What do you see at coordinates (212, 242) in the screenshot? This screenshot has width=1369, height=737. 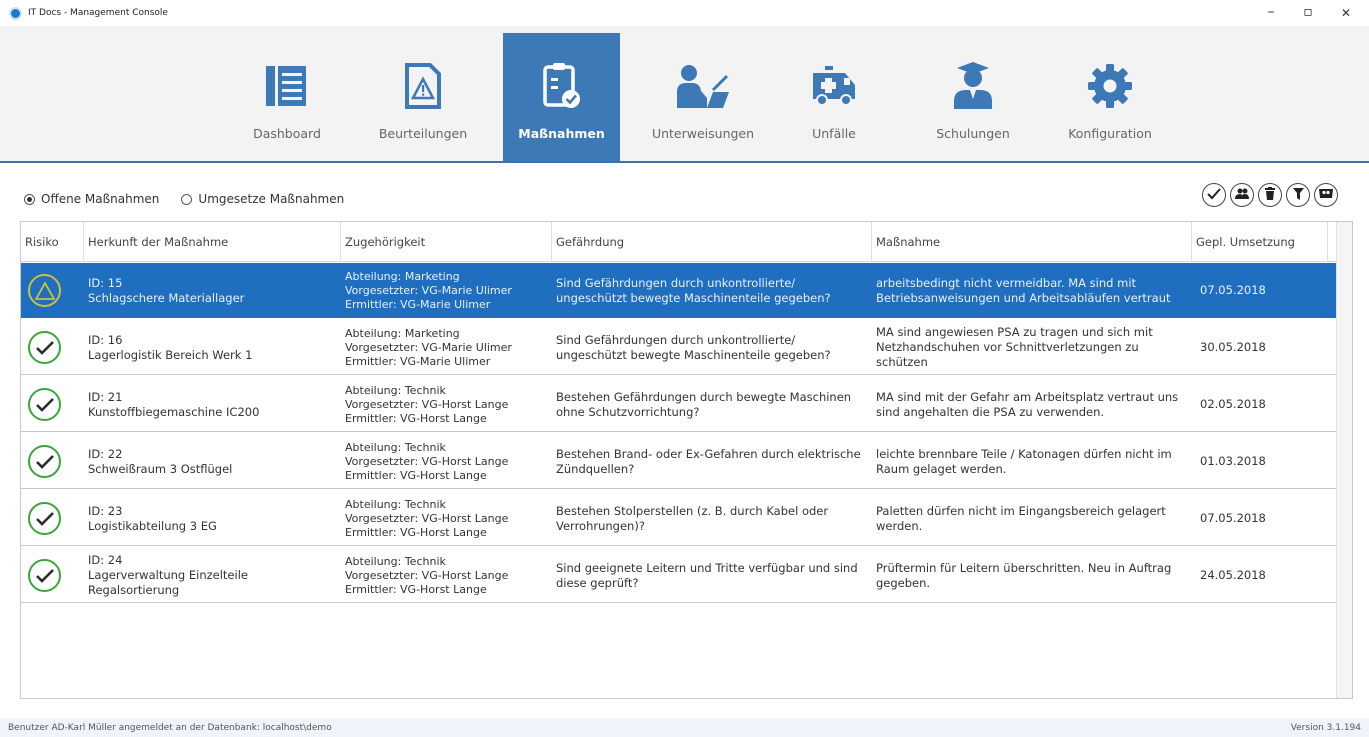 I see `column-header-origin: Herkunft der Maßnahme` at bounding box center [212, 242].